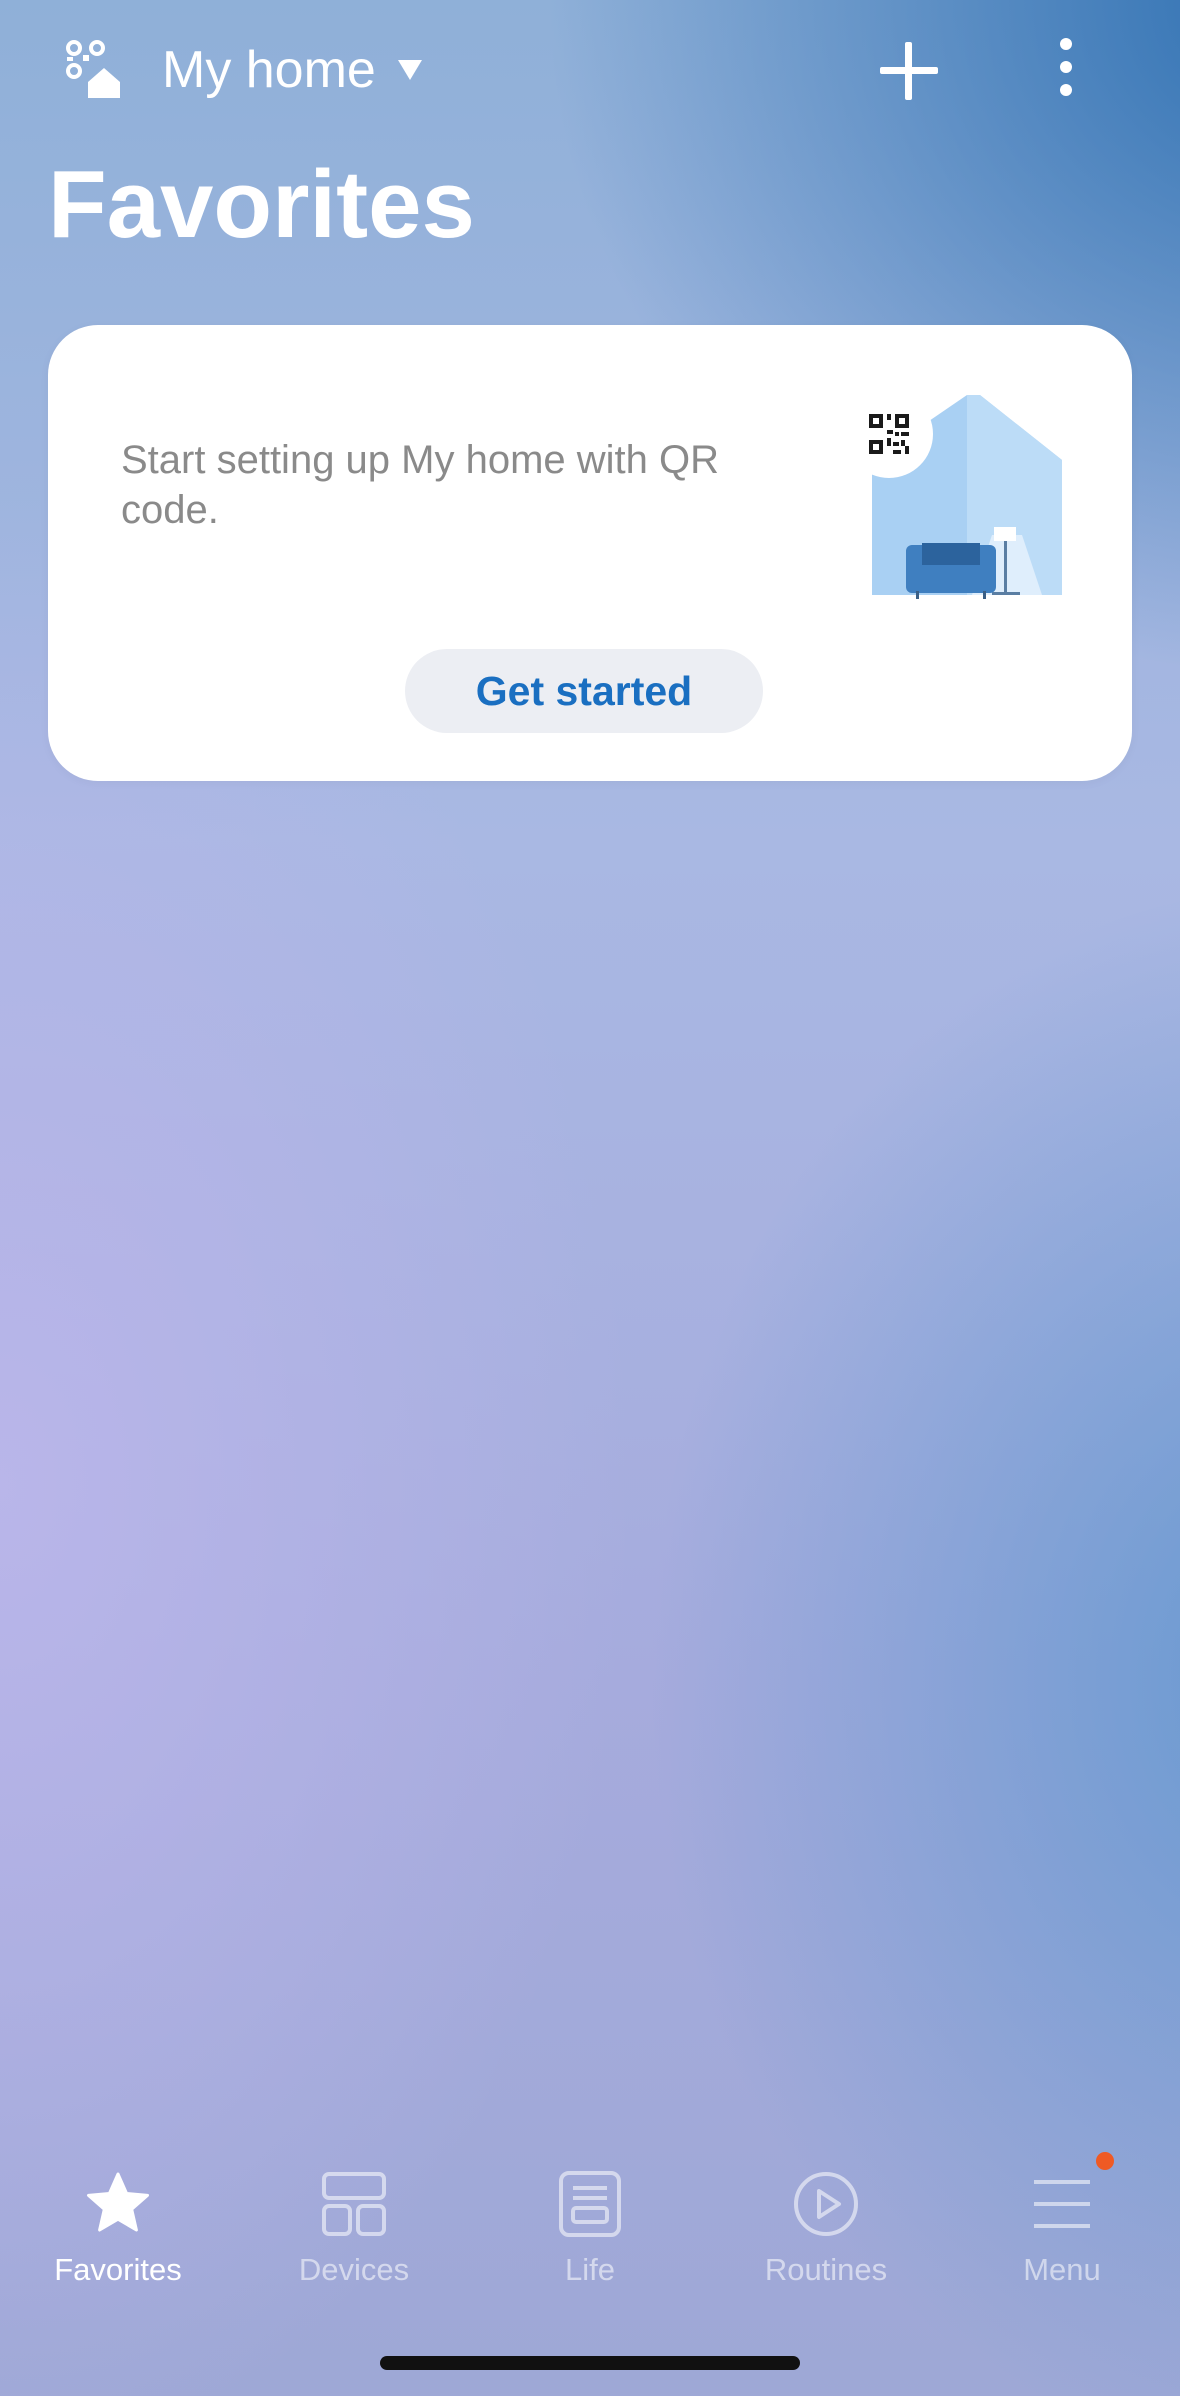  I want to click on devices-grid-icon, so click(354, 2204).